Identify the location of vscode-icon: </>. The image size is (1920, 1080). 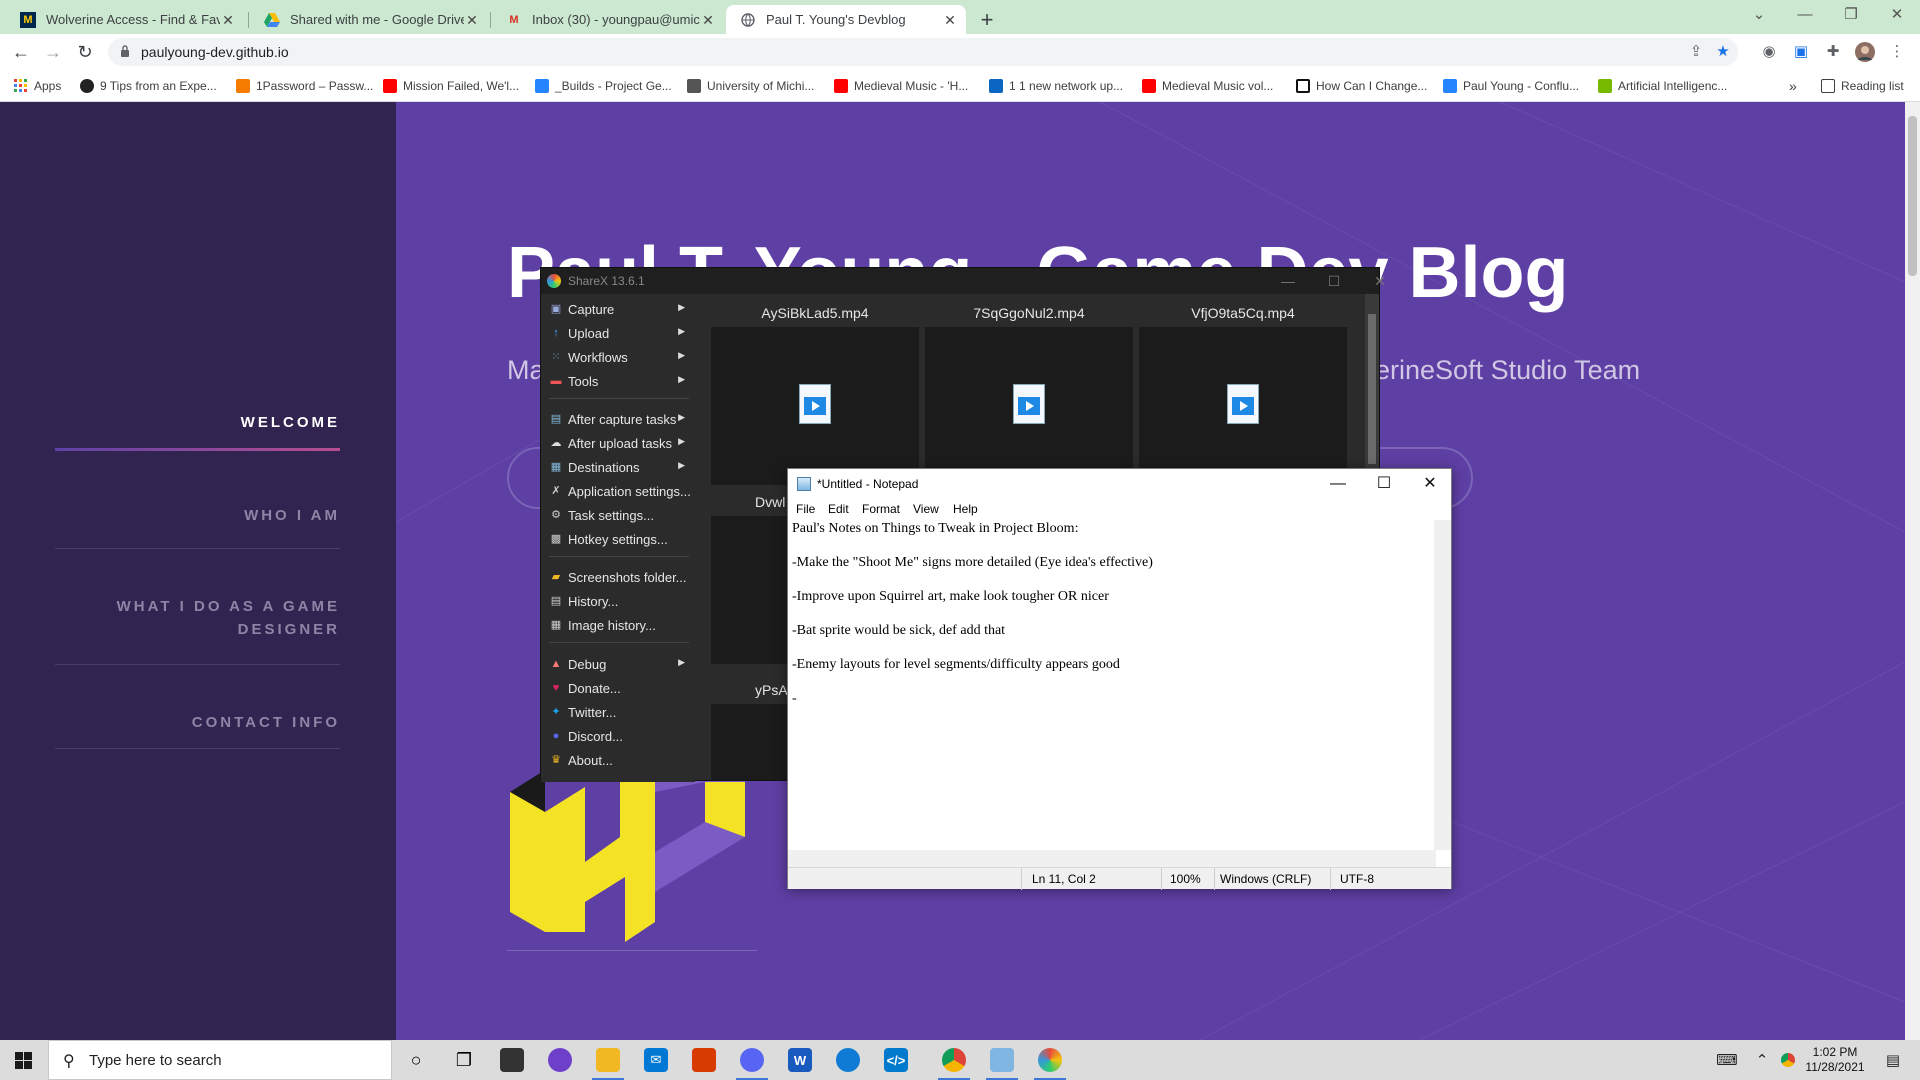
(896, 1060).